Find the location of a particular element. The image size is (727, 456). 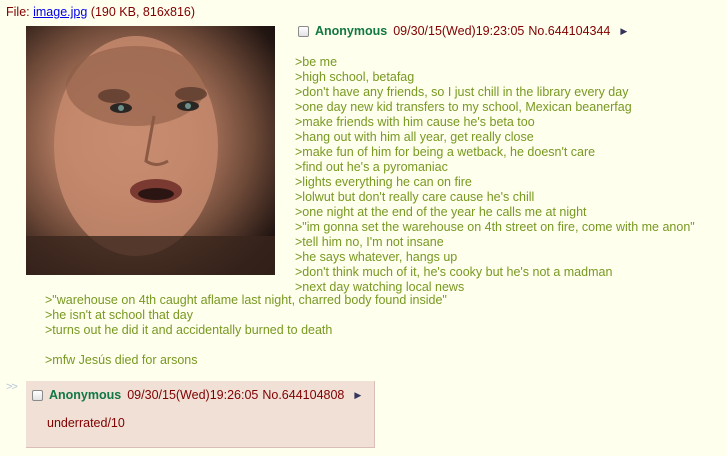

file-info: File: image.jpg (190 KB, 816x816) is located at coordinates (100, 12).